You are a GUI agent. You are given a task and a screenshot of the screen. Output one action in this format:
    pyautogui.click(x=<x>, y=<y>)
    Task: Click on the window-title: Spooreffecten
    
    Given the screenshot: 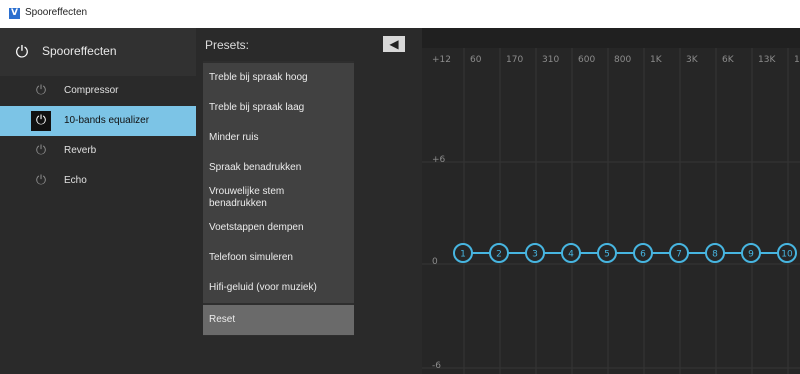 What is the action you would take?
    pyautogui.click(x=56, y=12)
    